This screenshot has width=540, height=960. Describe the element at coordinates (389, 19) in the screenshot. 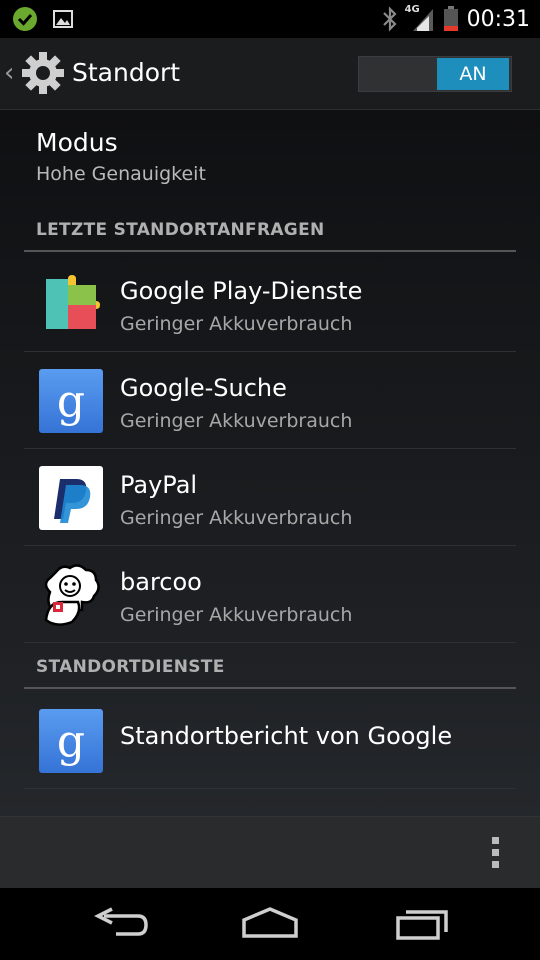

I see `bluetooth-icon` at that location.